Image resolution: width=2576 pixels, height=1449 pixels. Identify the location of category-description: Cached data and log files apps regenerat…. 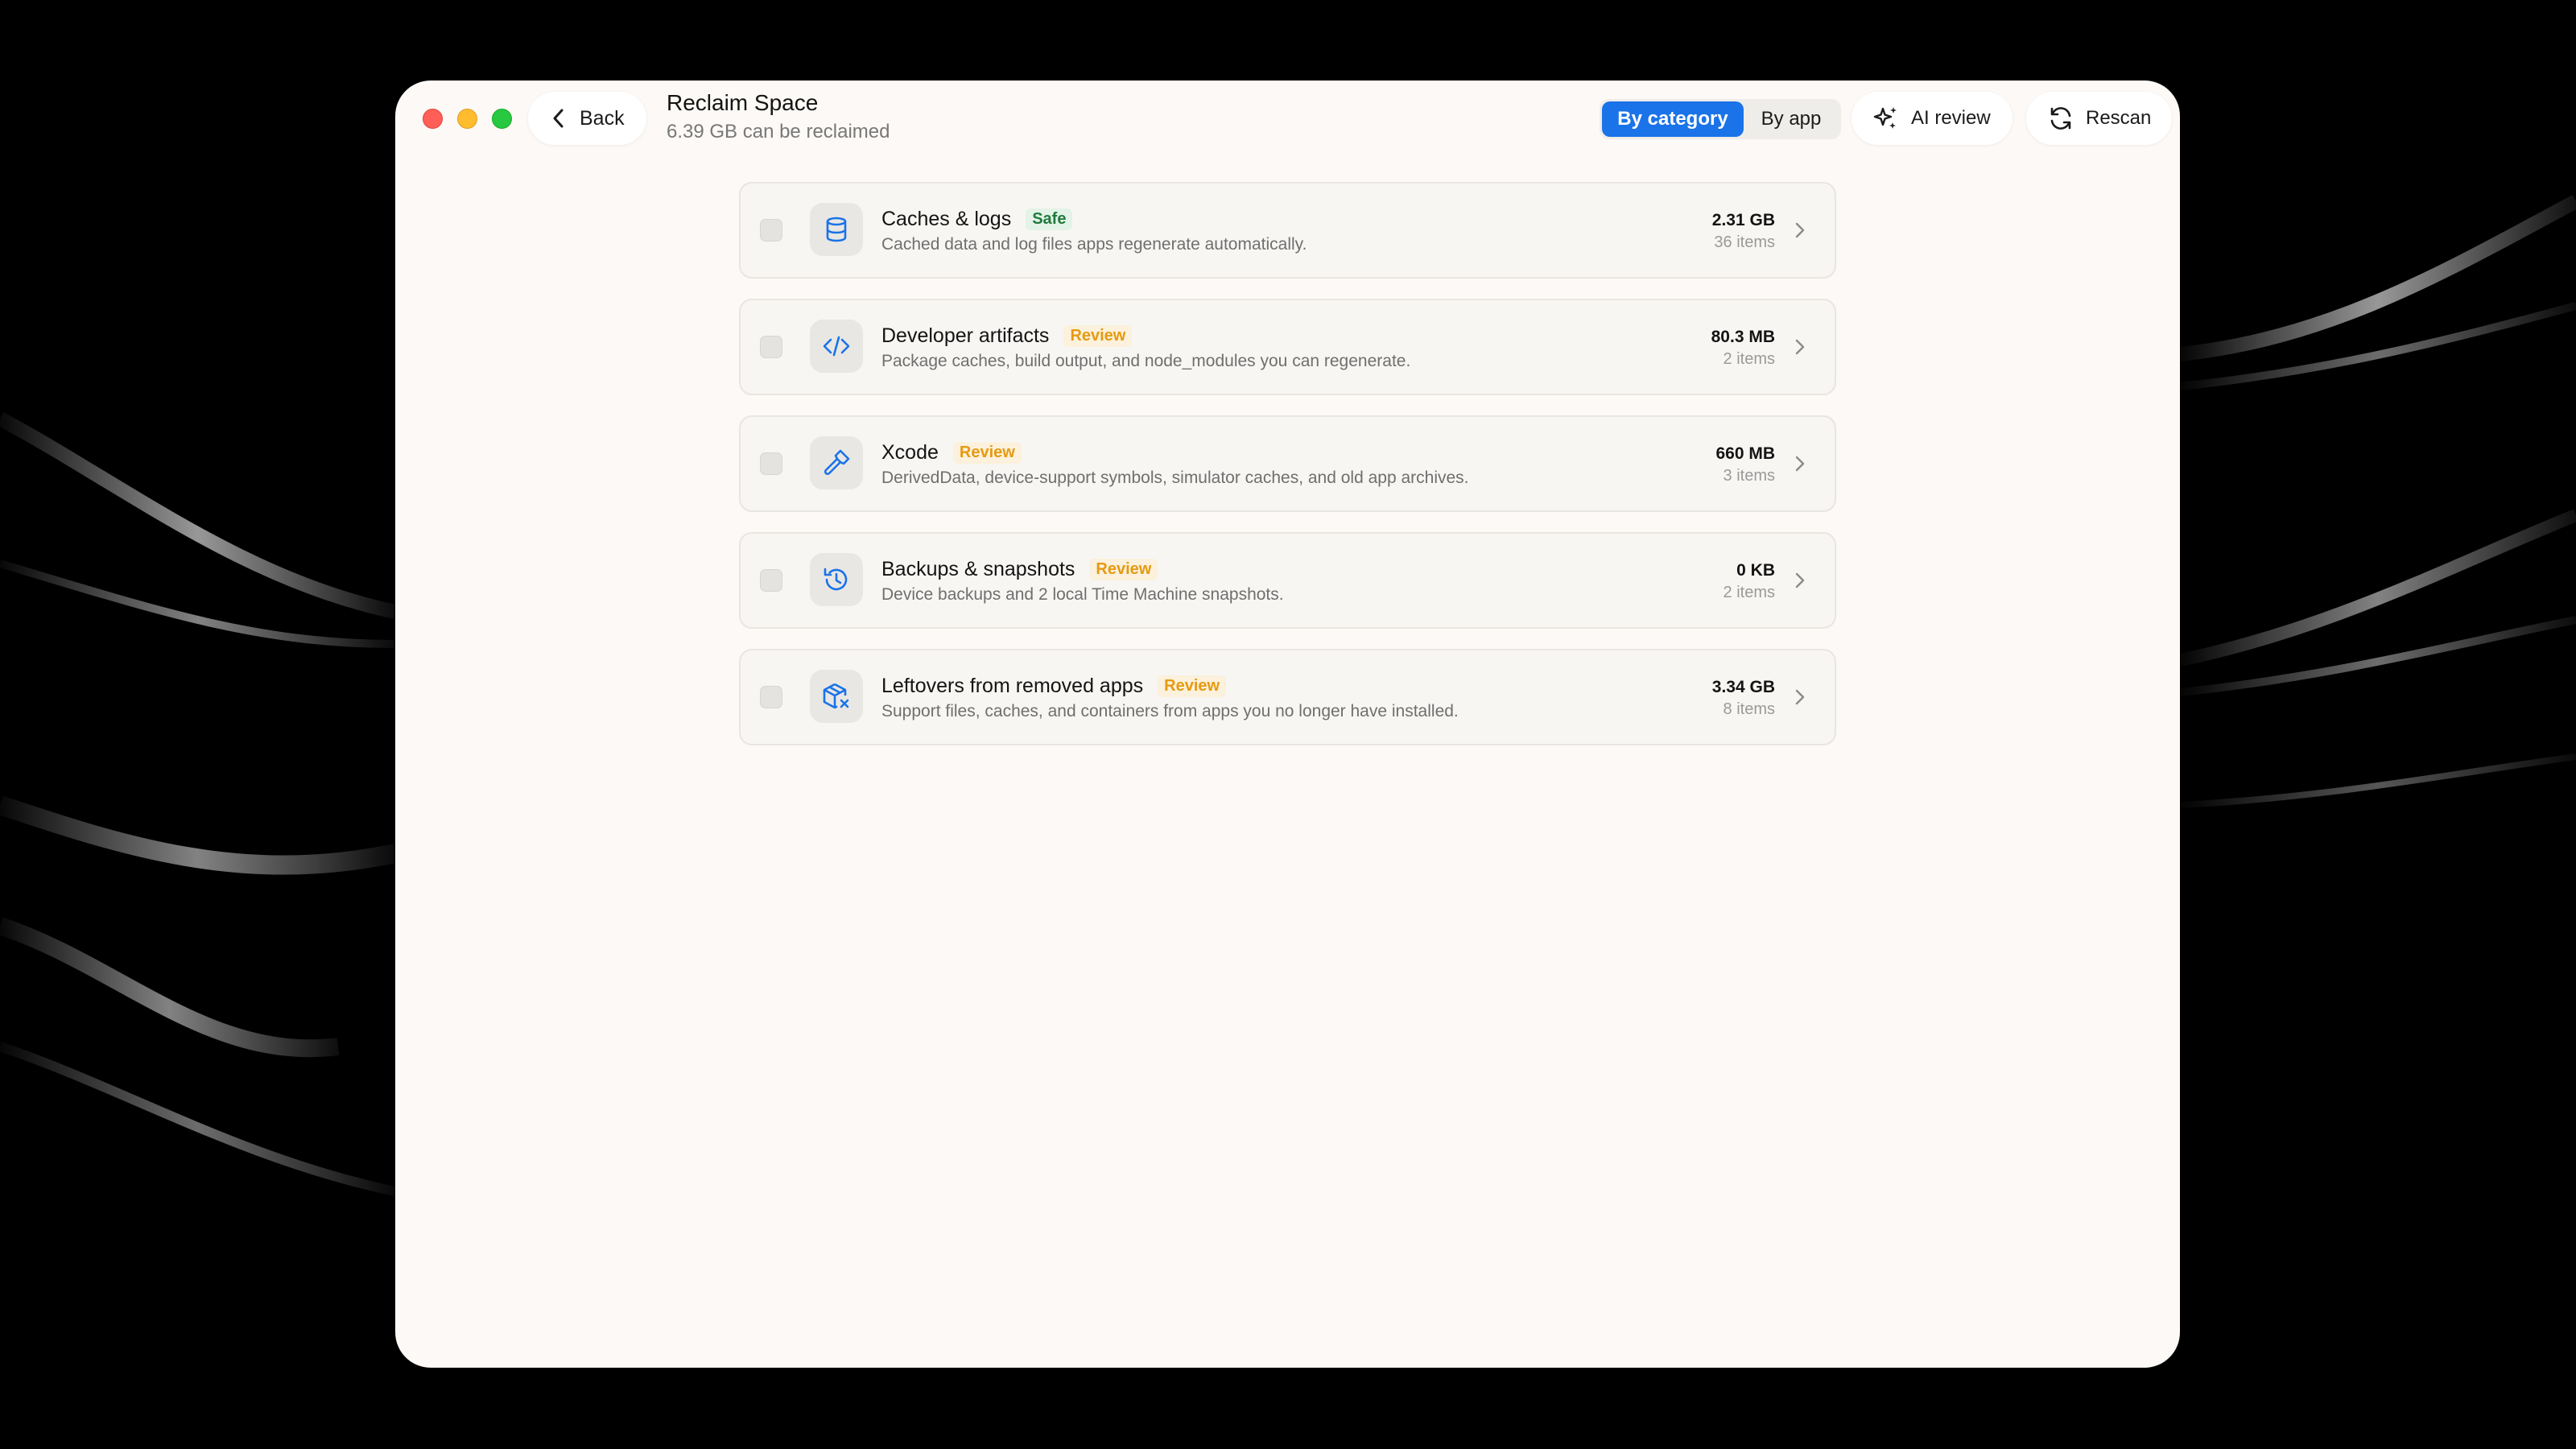
(1094, 244).